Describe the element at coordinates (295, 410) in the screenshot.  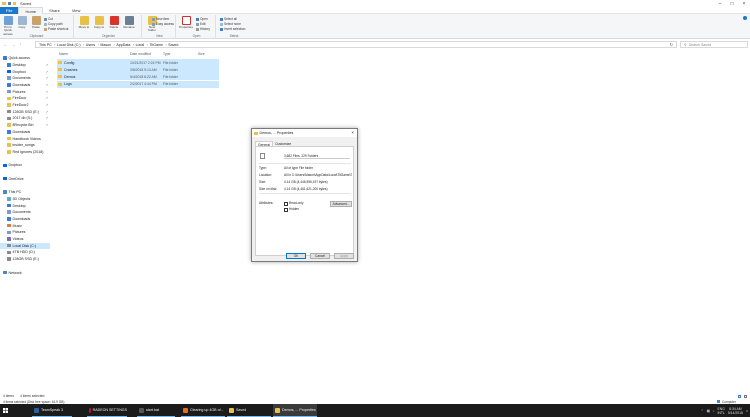
I see `taskbar-properties: Demos, ... Properties` at that location.